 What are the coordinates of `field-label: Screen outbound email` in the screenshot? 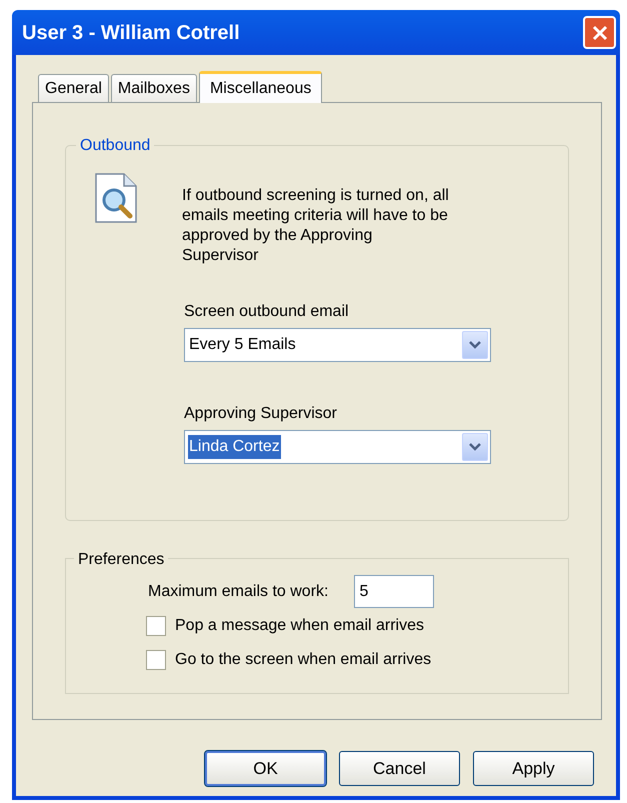 It's located at (267, 312).